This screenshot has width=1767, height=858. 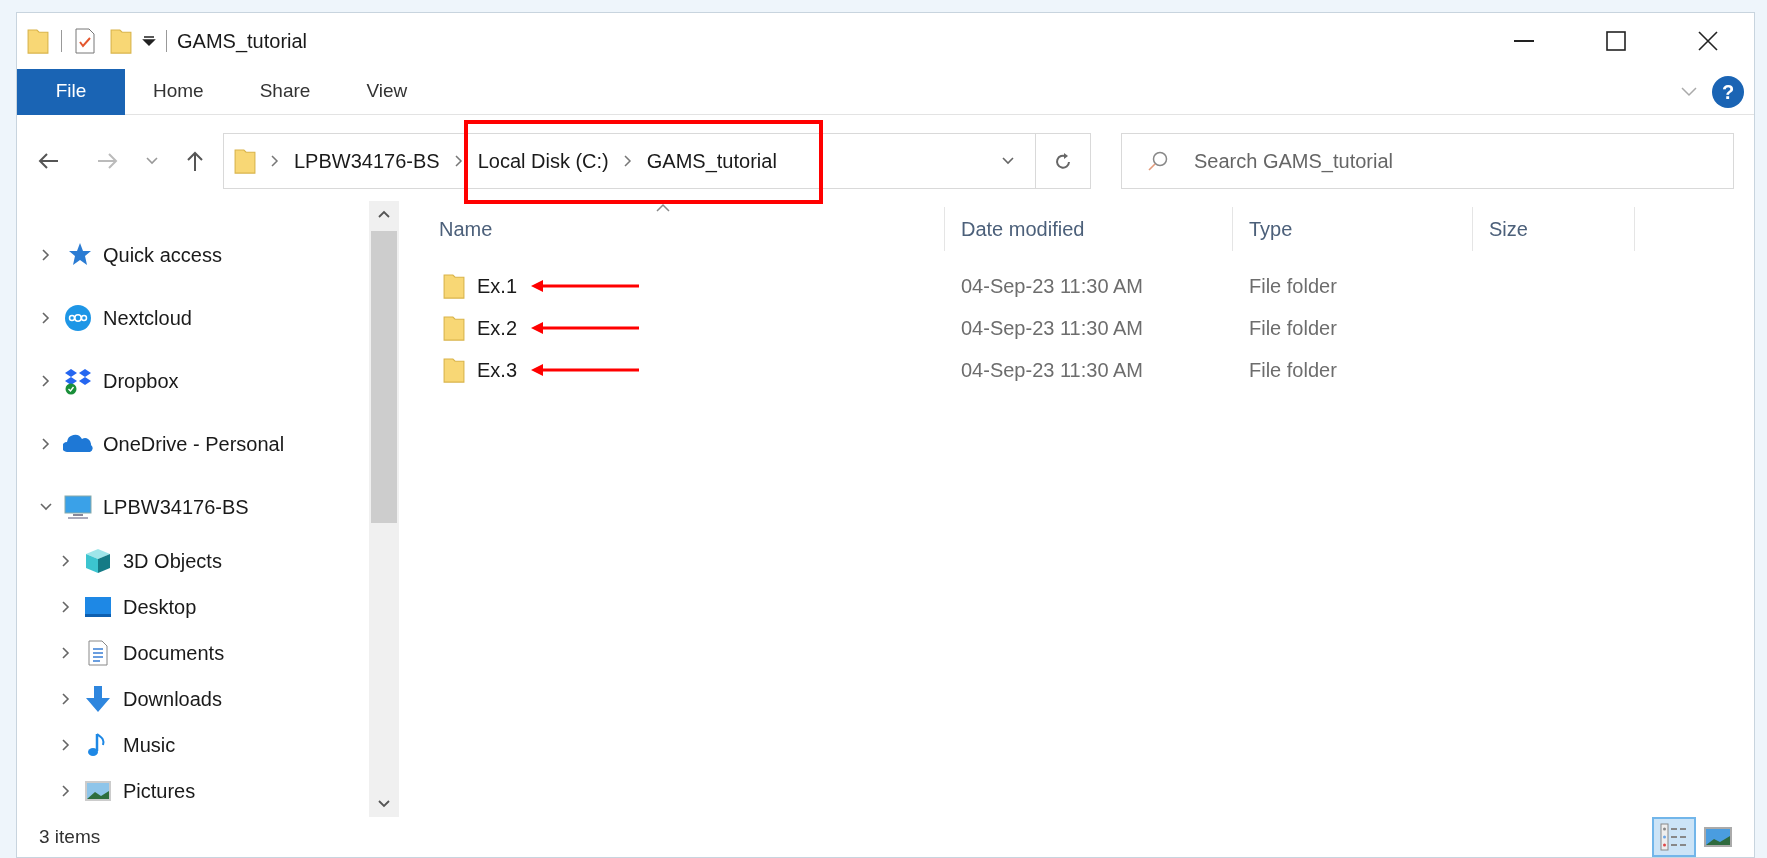 What do you see at coordinates (194, 443) in the screenshot?
I see `nav-item: OneDrive - Personal` at bounding box center [194, 443].